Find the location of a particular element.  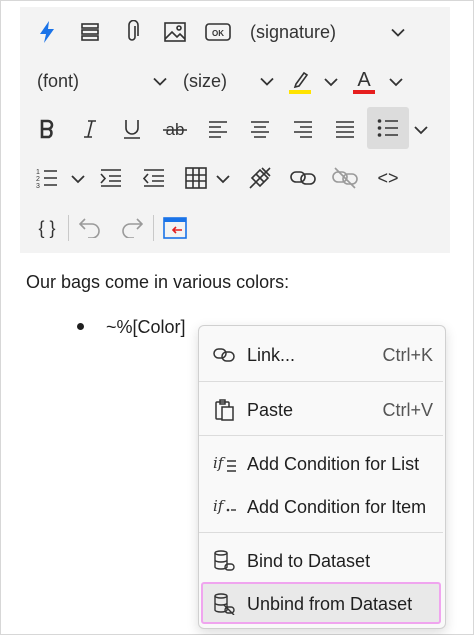

ok-button-icon: OK is located at coordinates (218, 32).